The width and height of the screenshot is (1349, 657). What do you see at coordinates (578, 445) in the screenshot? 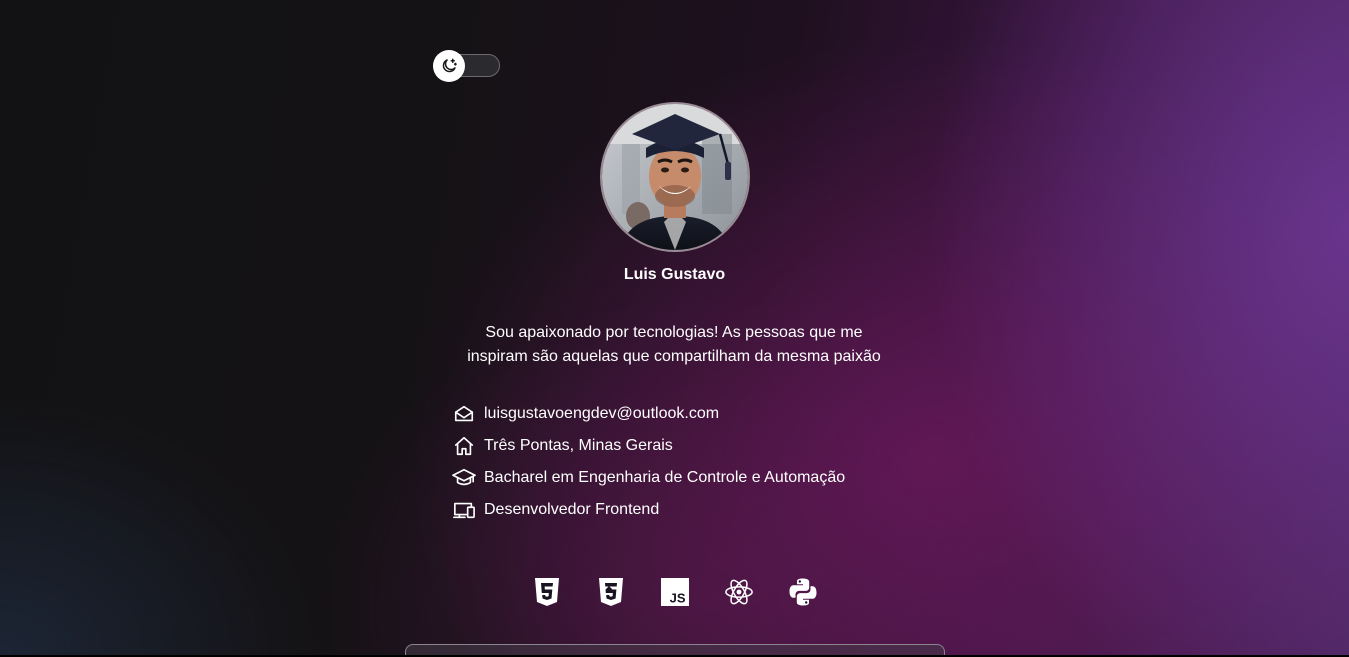
I see `location-text: Três Pontas, Minas Gerais` at bounding box center [578, 445].